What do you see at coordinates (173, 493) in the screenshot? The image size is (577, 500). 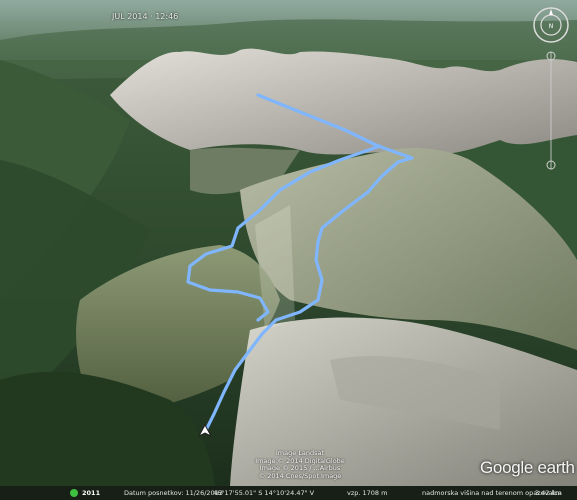 I see `imagery-date: Datum posnetkov: 11/26/2013` at bounding box center [173, 493].